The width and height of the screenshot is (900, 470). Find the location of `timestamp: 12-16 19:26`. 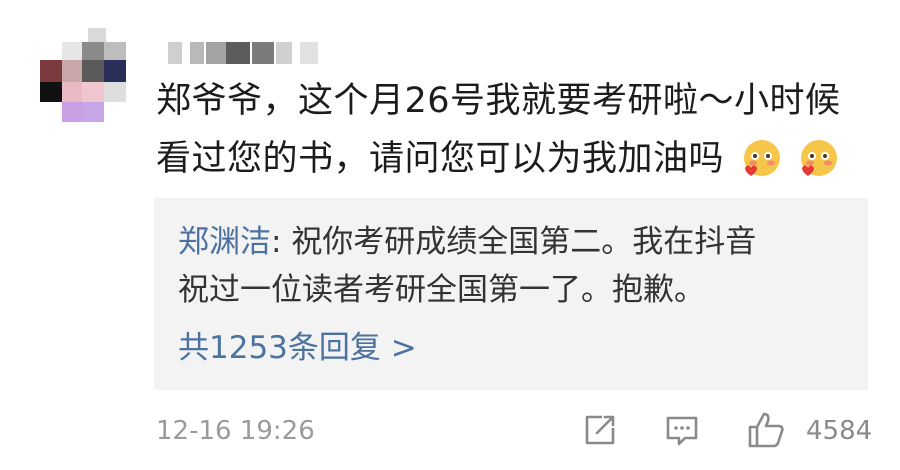

timestamp: 12-16 19:26 is located at coordinates (235, 431).